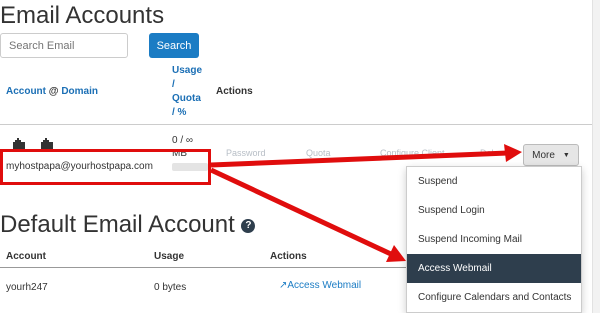  I want to click on arrow-to-more-head, so click(513, 153).